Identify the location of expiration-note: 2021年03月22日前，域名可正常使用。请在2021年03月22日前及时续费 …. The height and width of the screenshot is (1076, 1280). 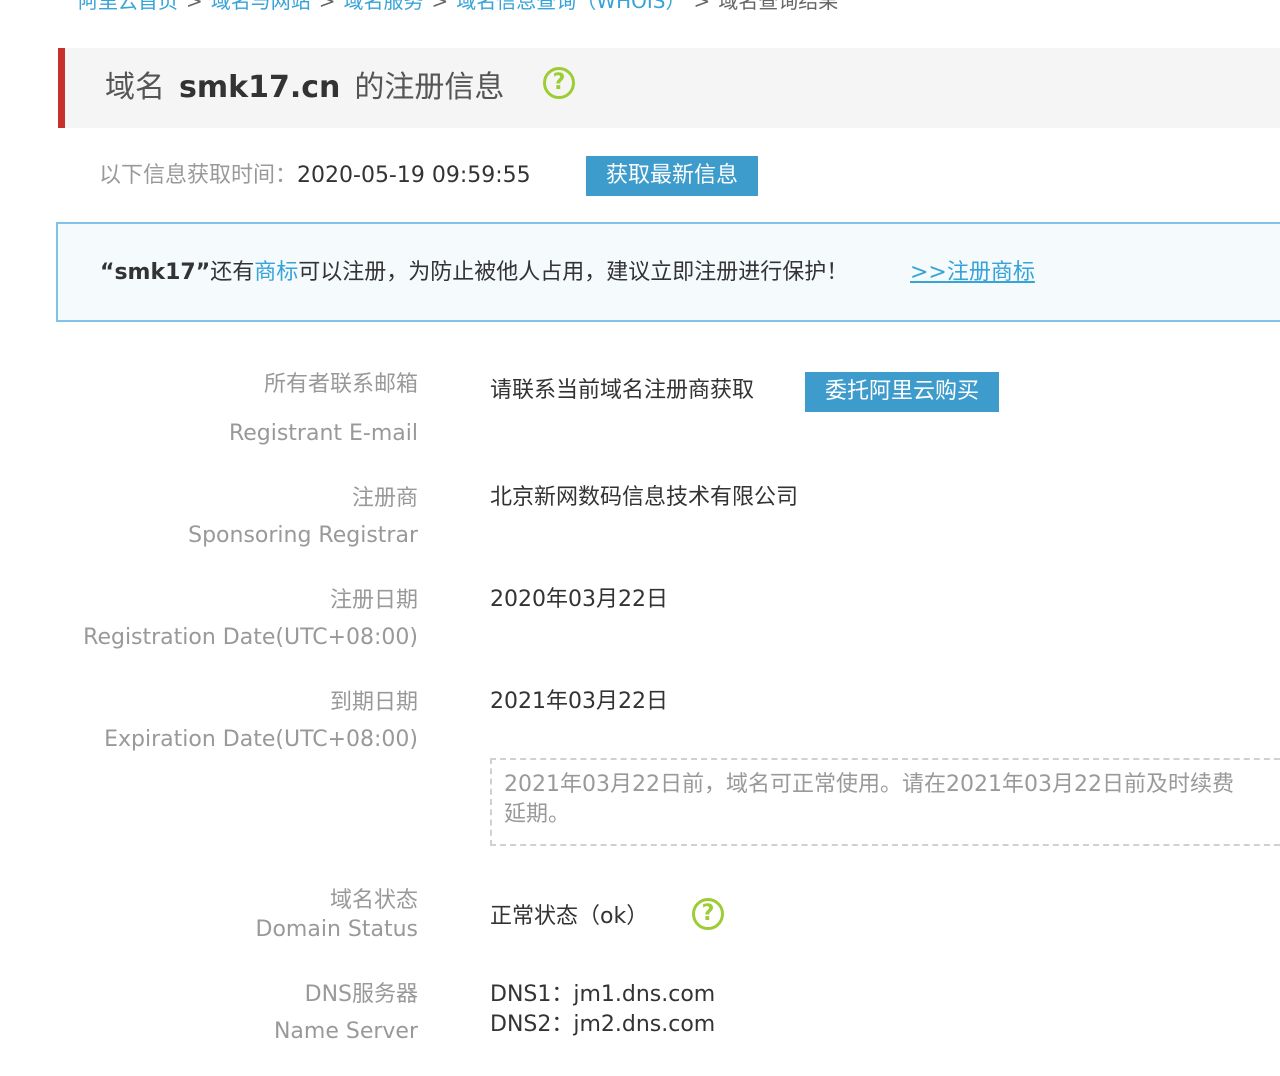
(885, 802).